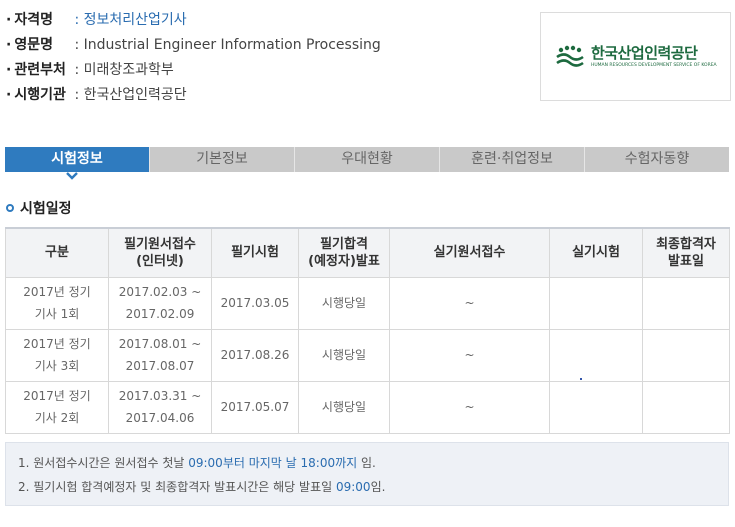 The width and height of the screenshot is (735, 527). I want to click on tab-preference: 우대현황, so click(367, 159).